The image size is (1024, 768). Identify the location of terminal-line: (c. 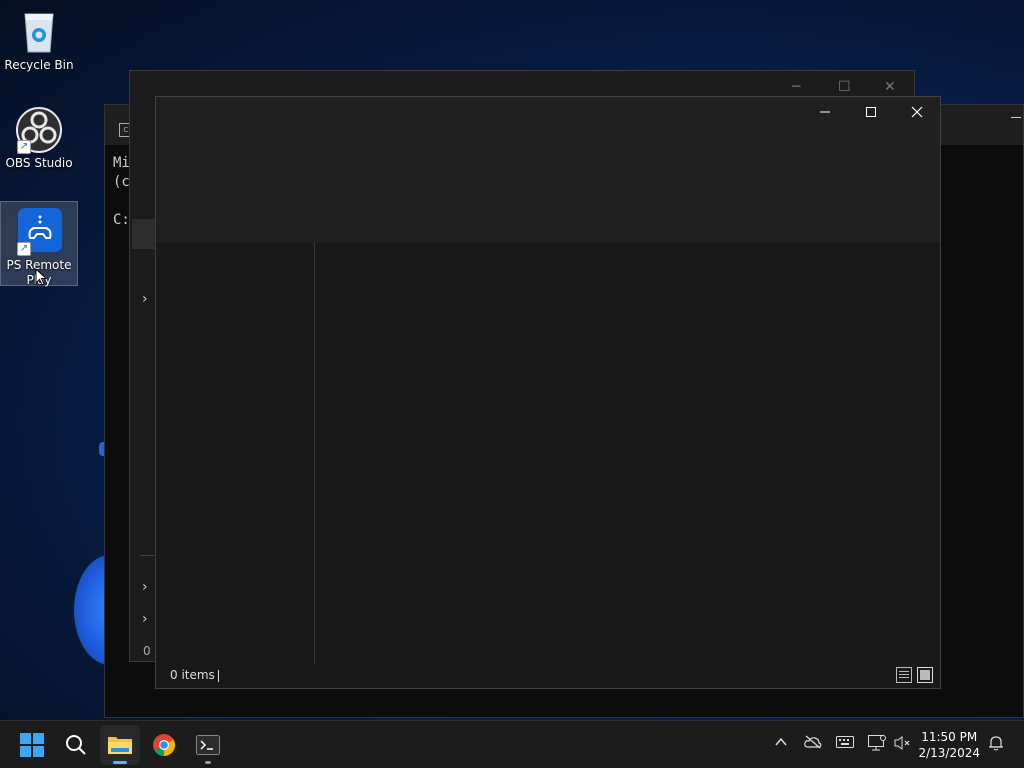
(121, 182).